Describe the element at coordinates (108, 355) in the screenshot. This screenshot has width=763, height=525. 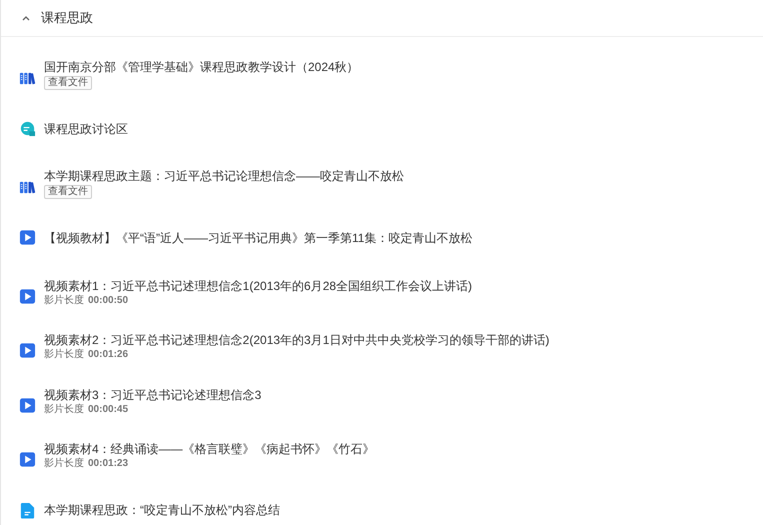
I see `duration-value: 00:01:26` at that location.